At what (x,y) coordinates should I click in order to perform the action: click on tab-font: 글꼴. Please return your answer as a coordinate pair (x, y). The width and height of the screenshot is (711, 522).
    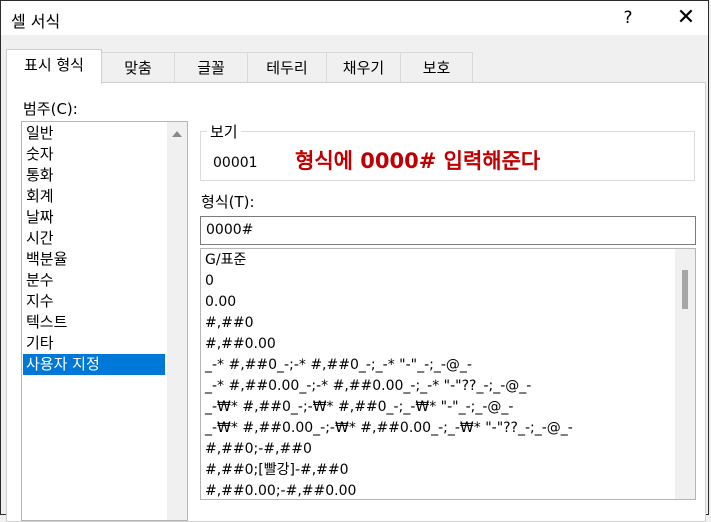
    Looking at the image, I should click on (211, 67).